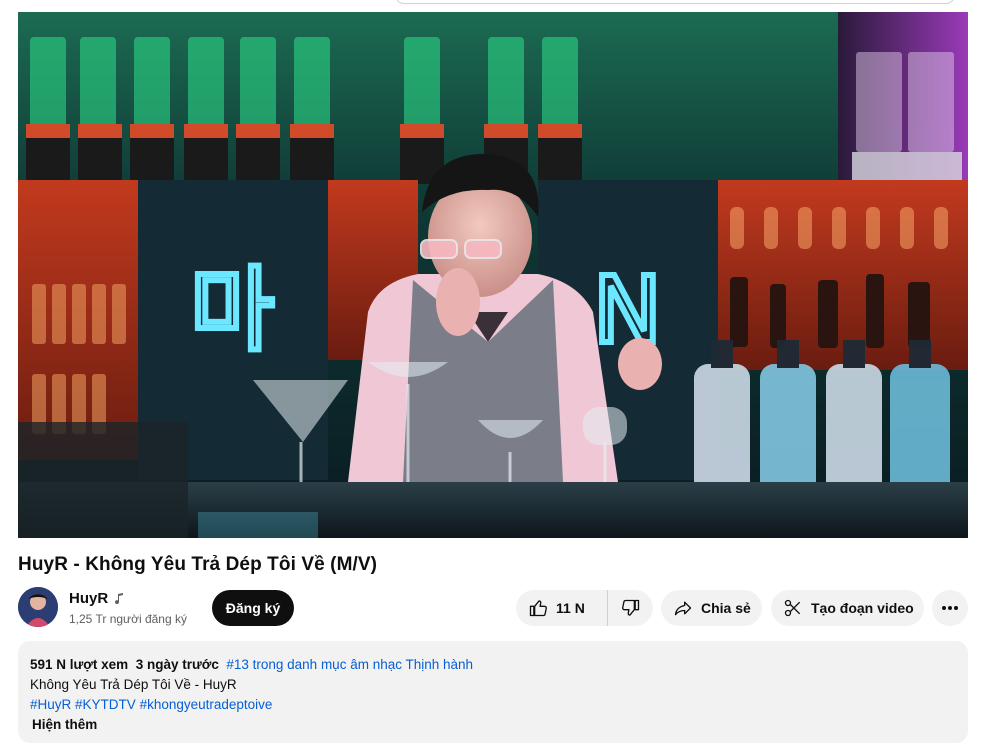 The width and height of the screenshot is (984, 745). I want to click on channel-name-row: HuyR, so click(96, 598).